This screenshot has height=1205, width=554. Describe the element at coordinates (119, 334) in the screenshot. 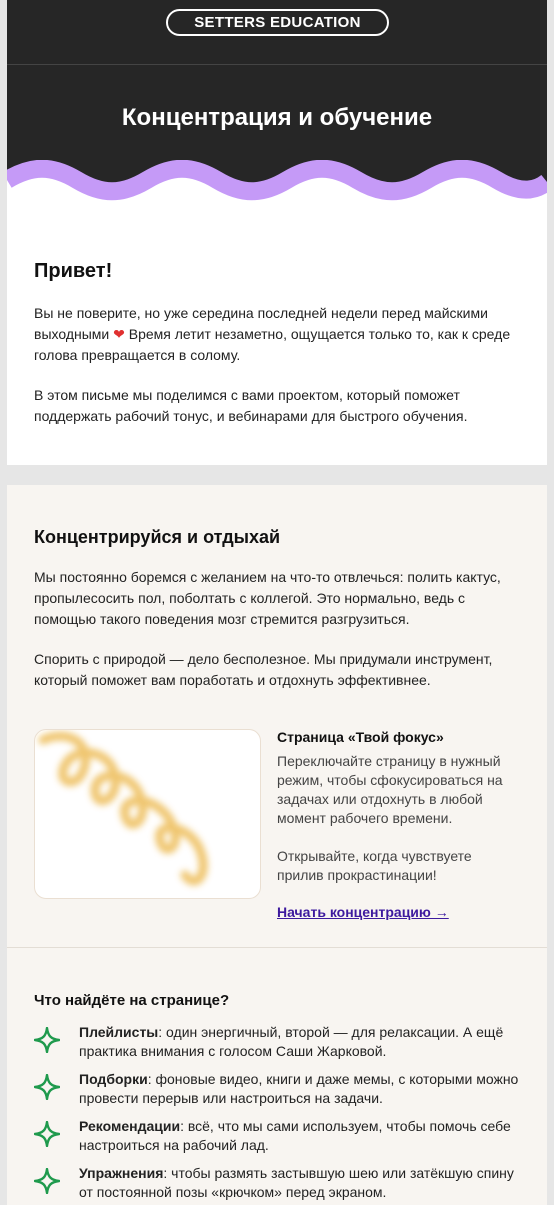

I see `heart-icon: ❤` at that location.